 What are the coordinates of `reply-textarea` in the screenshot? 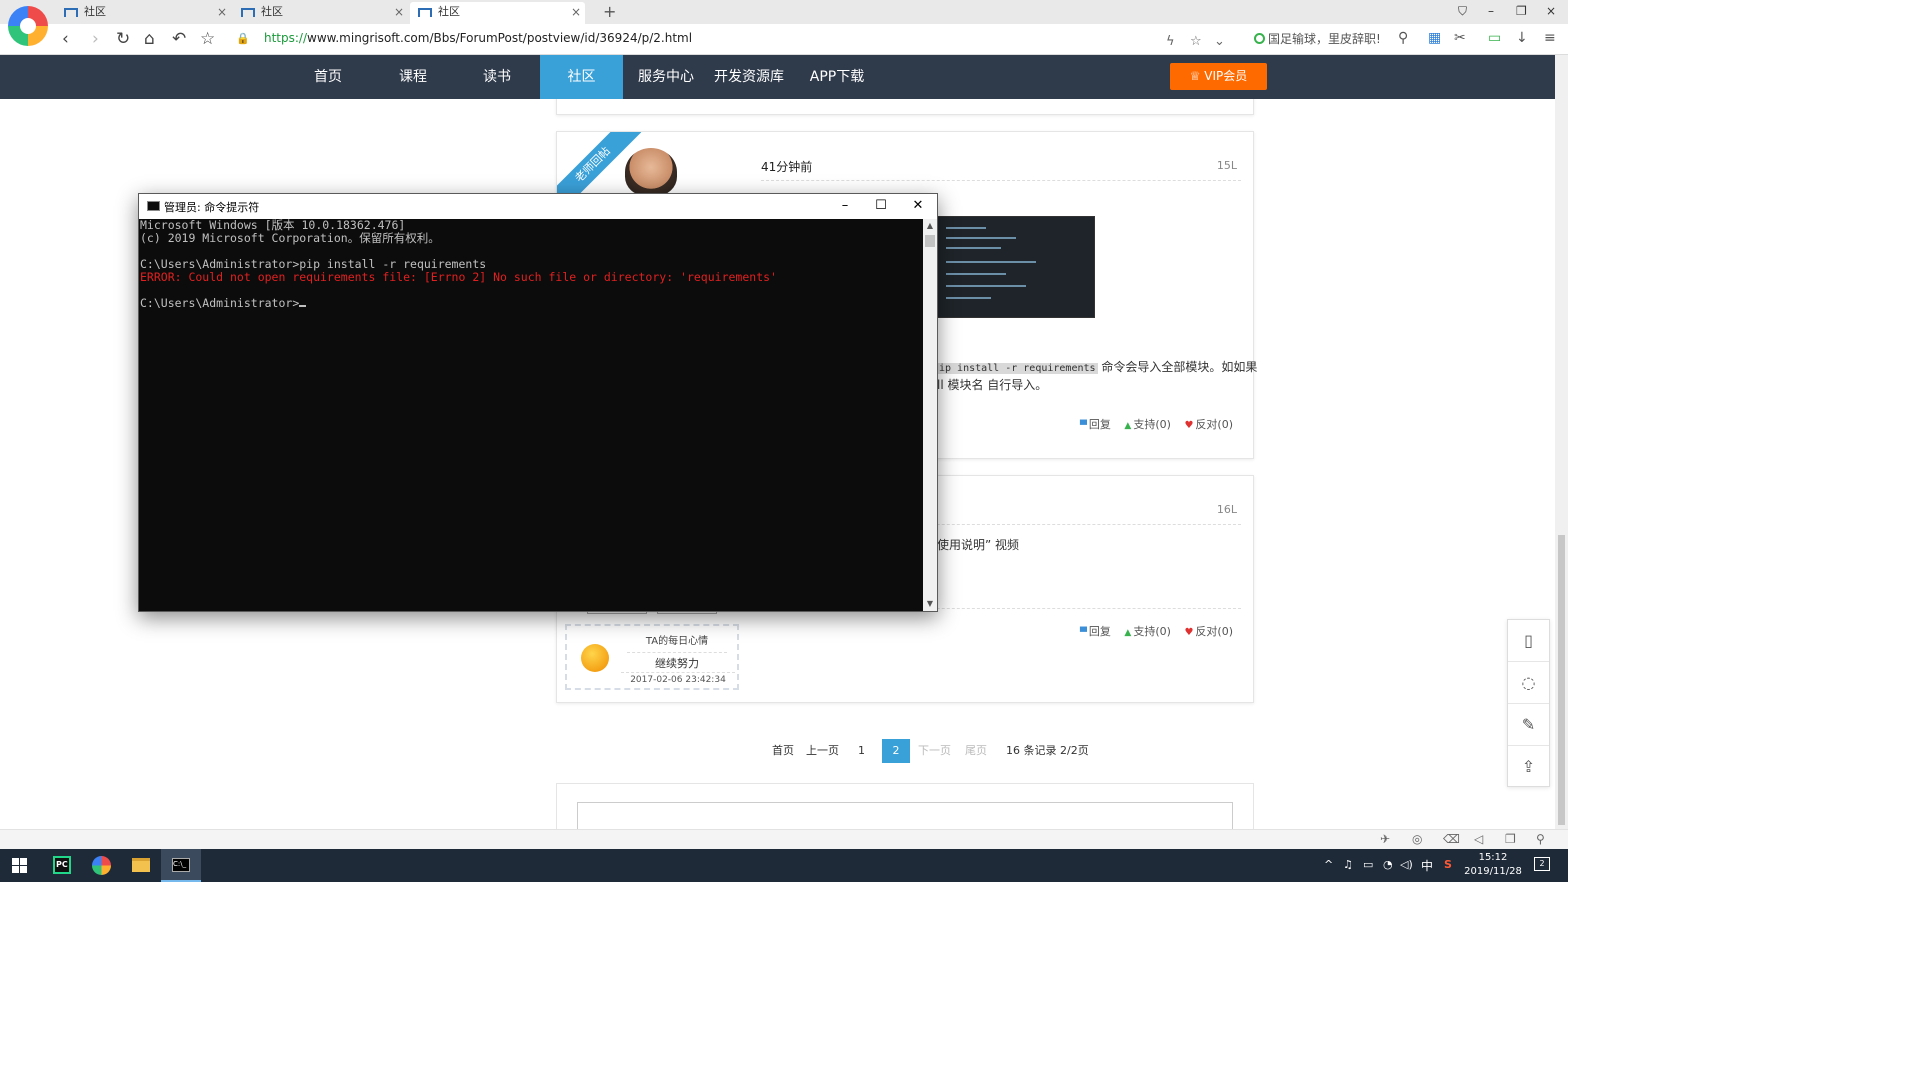 It's located at (905, 815).